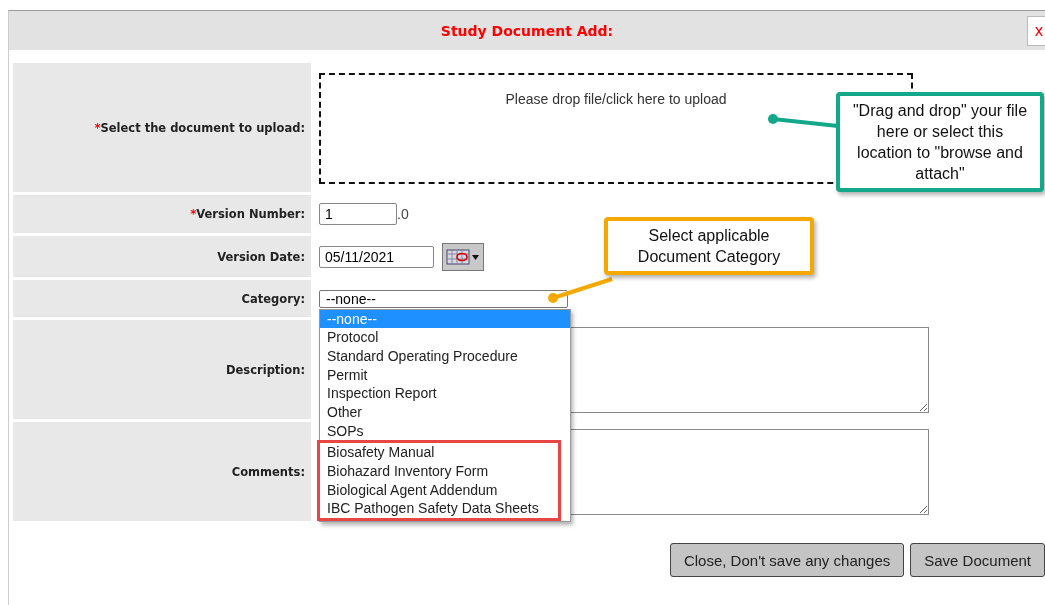 This screenshot has height=605, width=1045. Describe the element at coordinates (268, 471) in the screenshot. I see `field-label: Comments:` at that location.